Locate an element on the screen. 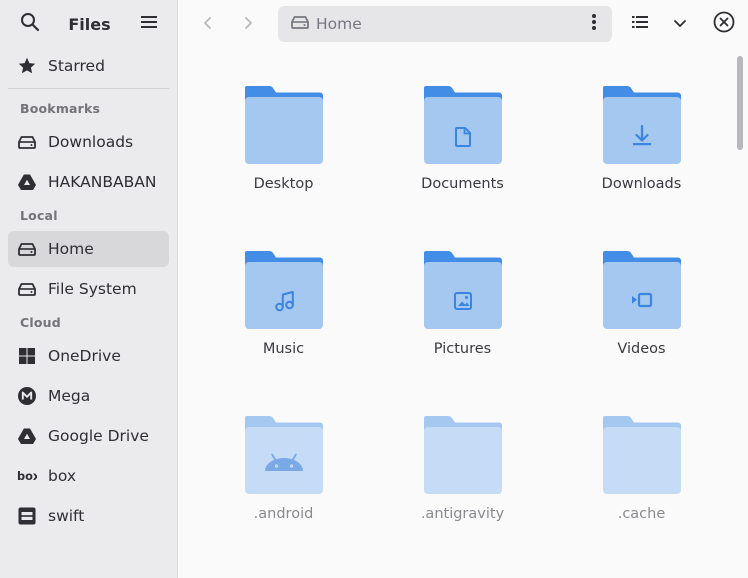 This screenshot has width=748, height=578. chevron-left-icon is located at coordinates (208, 24).